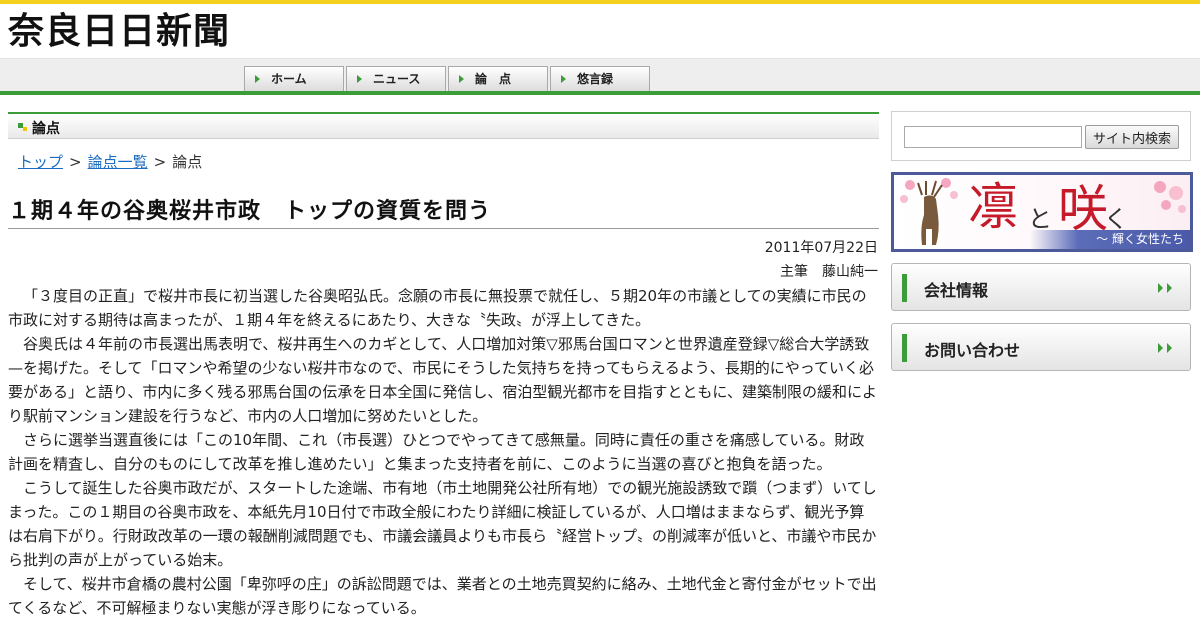  I want to click on nav-yugenroku-label: 悠言録, so click(595, 79).